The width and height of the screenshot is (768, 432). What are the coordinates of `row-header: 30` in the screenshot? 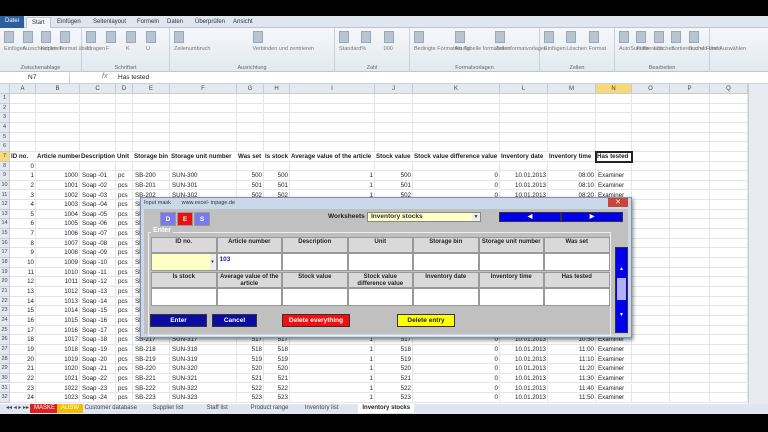 It's located at (5, 378).